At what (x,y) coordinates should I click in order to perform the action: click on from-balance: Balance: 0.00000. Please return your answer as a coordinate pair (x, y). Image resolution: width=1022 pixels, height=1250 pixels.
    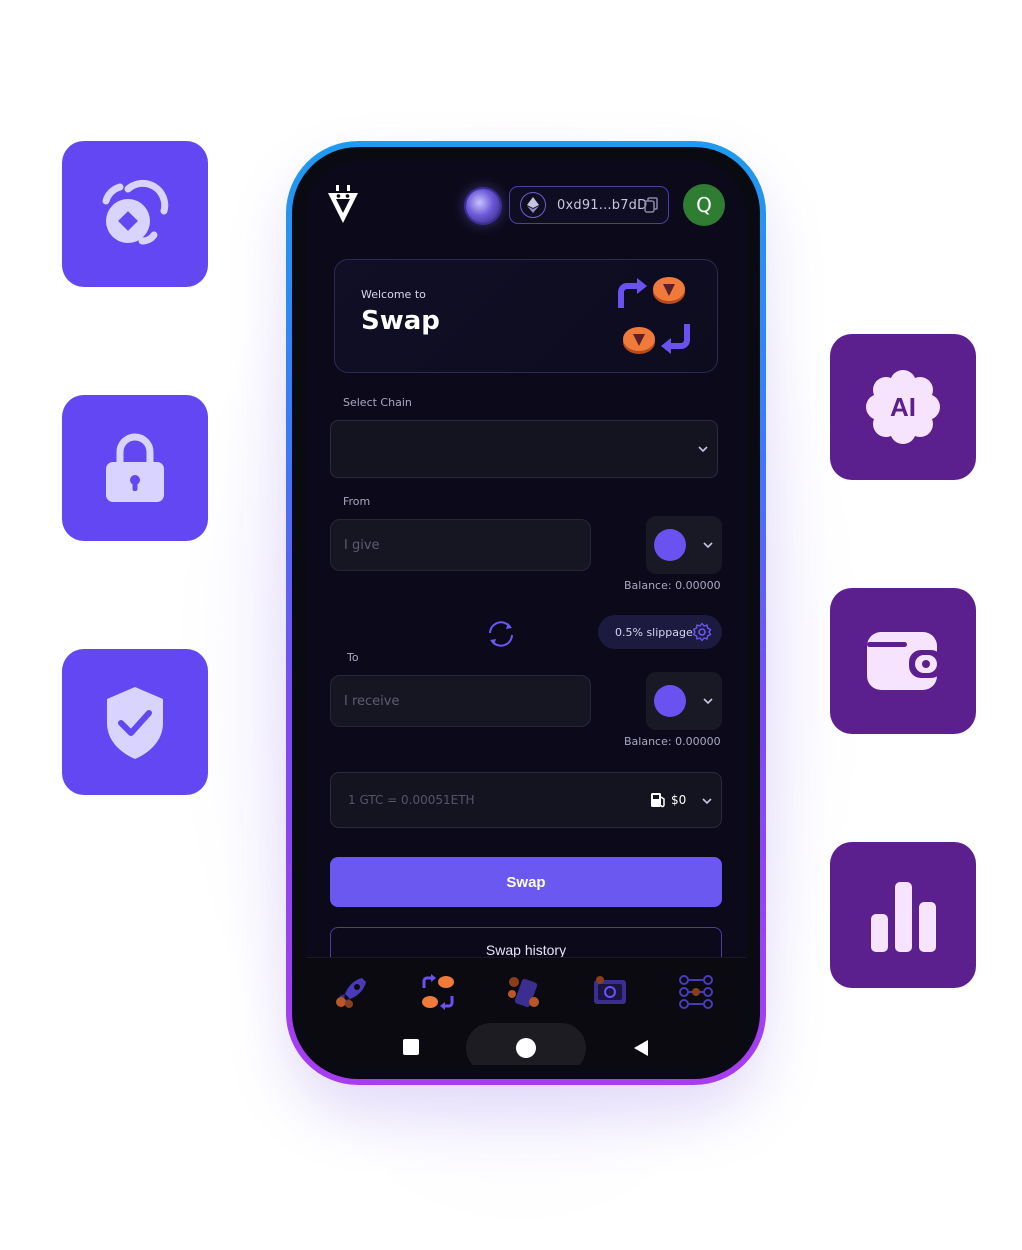
    Looking at the image, I should click on (672, 585).